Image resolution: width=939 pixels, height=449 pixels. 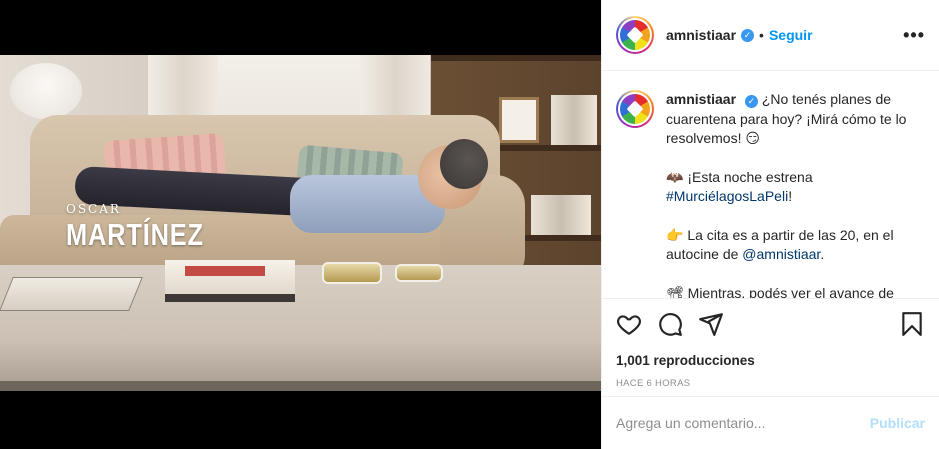 I want to click on caption-punctuation: ., so click(x=822, y=254).